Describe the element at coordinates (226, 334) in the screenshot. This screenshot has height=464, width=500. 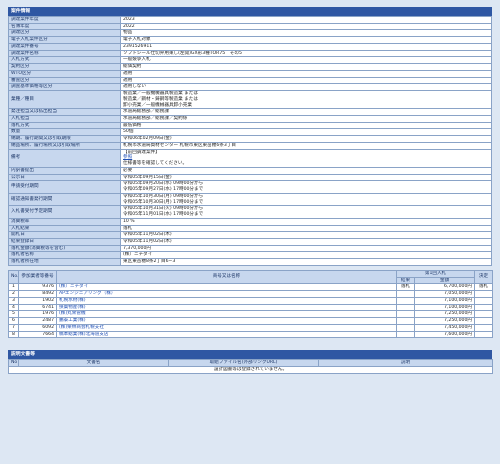
I see `result-name: 橋本総業(株)北海道支店` at that location.